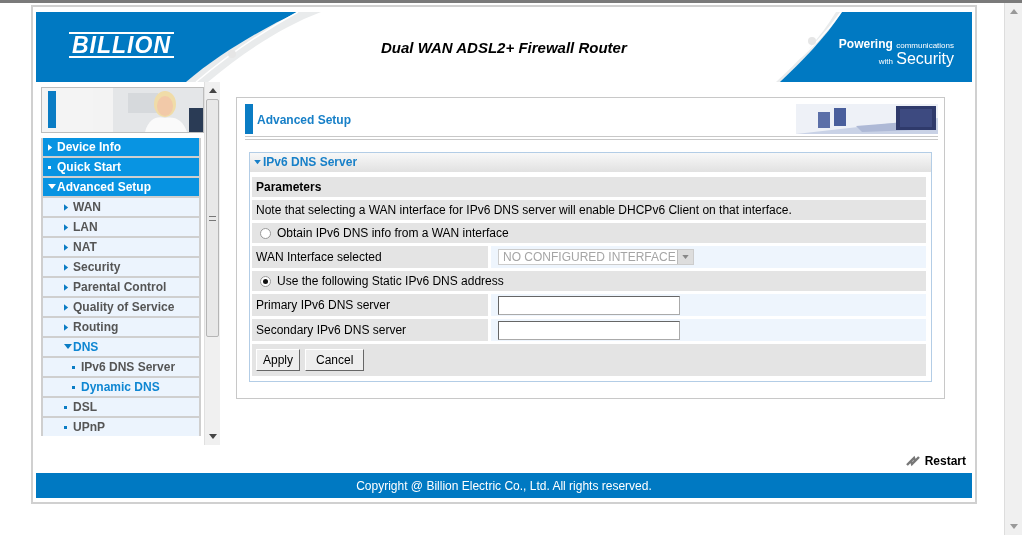  Describe the element at coordinates (504, 47) in the screenshot. I see `product-title: Dual WAN ADSL2+ Firewall Router` at that location.